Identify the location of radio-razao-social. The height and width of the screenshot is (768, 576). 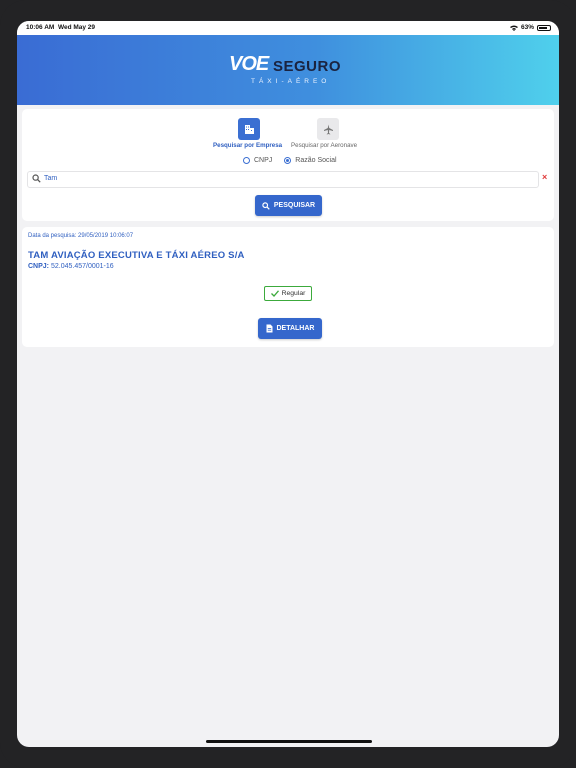
(288, 160).